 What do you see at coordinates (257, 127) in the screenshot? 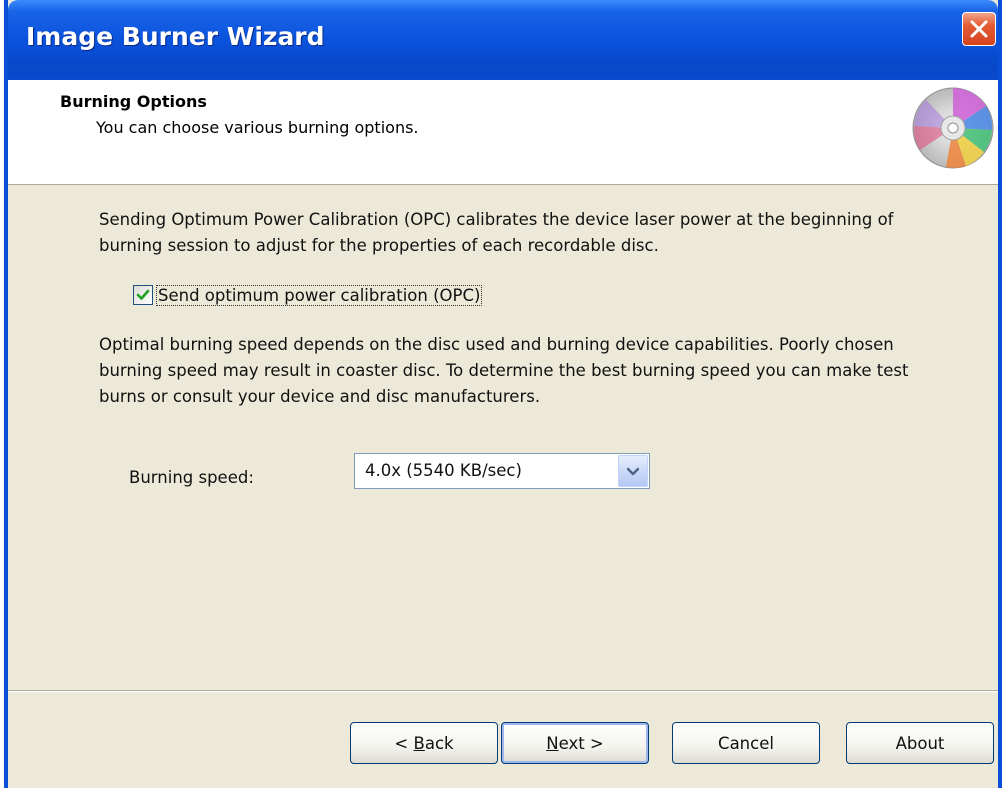
I see `page-subtitle: You can choose various burning options.` at bounding box center [257, 127].